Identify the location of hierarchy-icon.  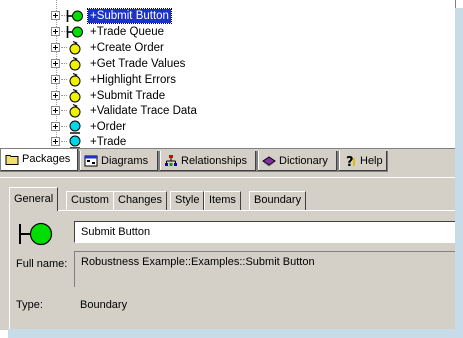
(171, 160).